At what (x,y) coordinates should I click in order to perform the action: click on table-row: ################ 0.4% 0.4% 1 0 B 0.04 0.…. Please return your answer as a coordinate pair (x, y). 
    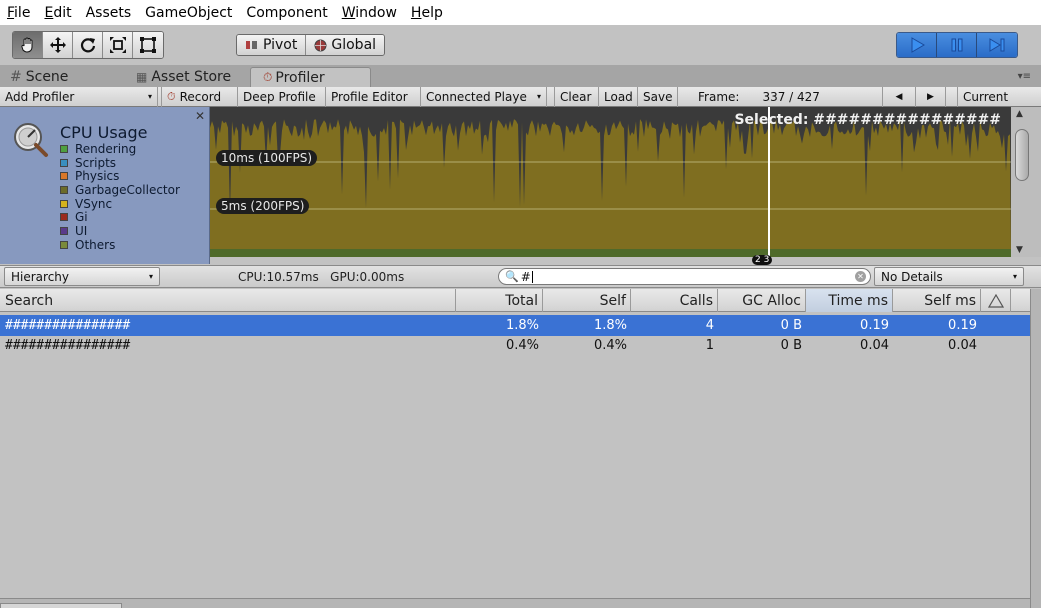
    Looking at the image, I should click on (515, 345).